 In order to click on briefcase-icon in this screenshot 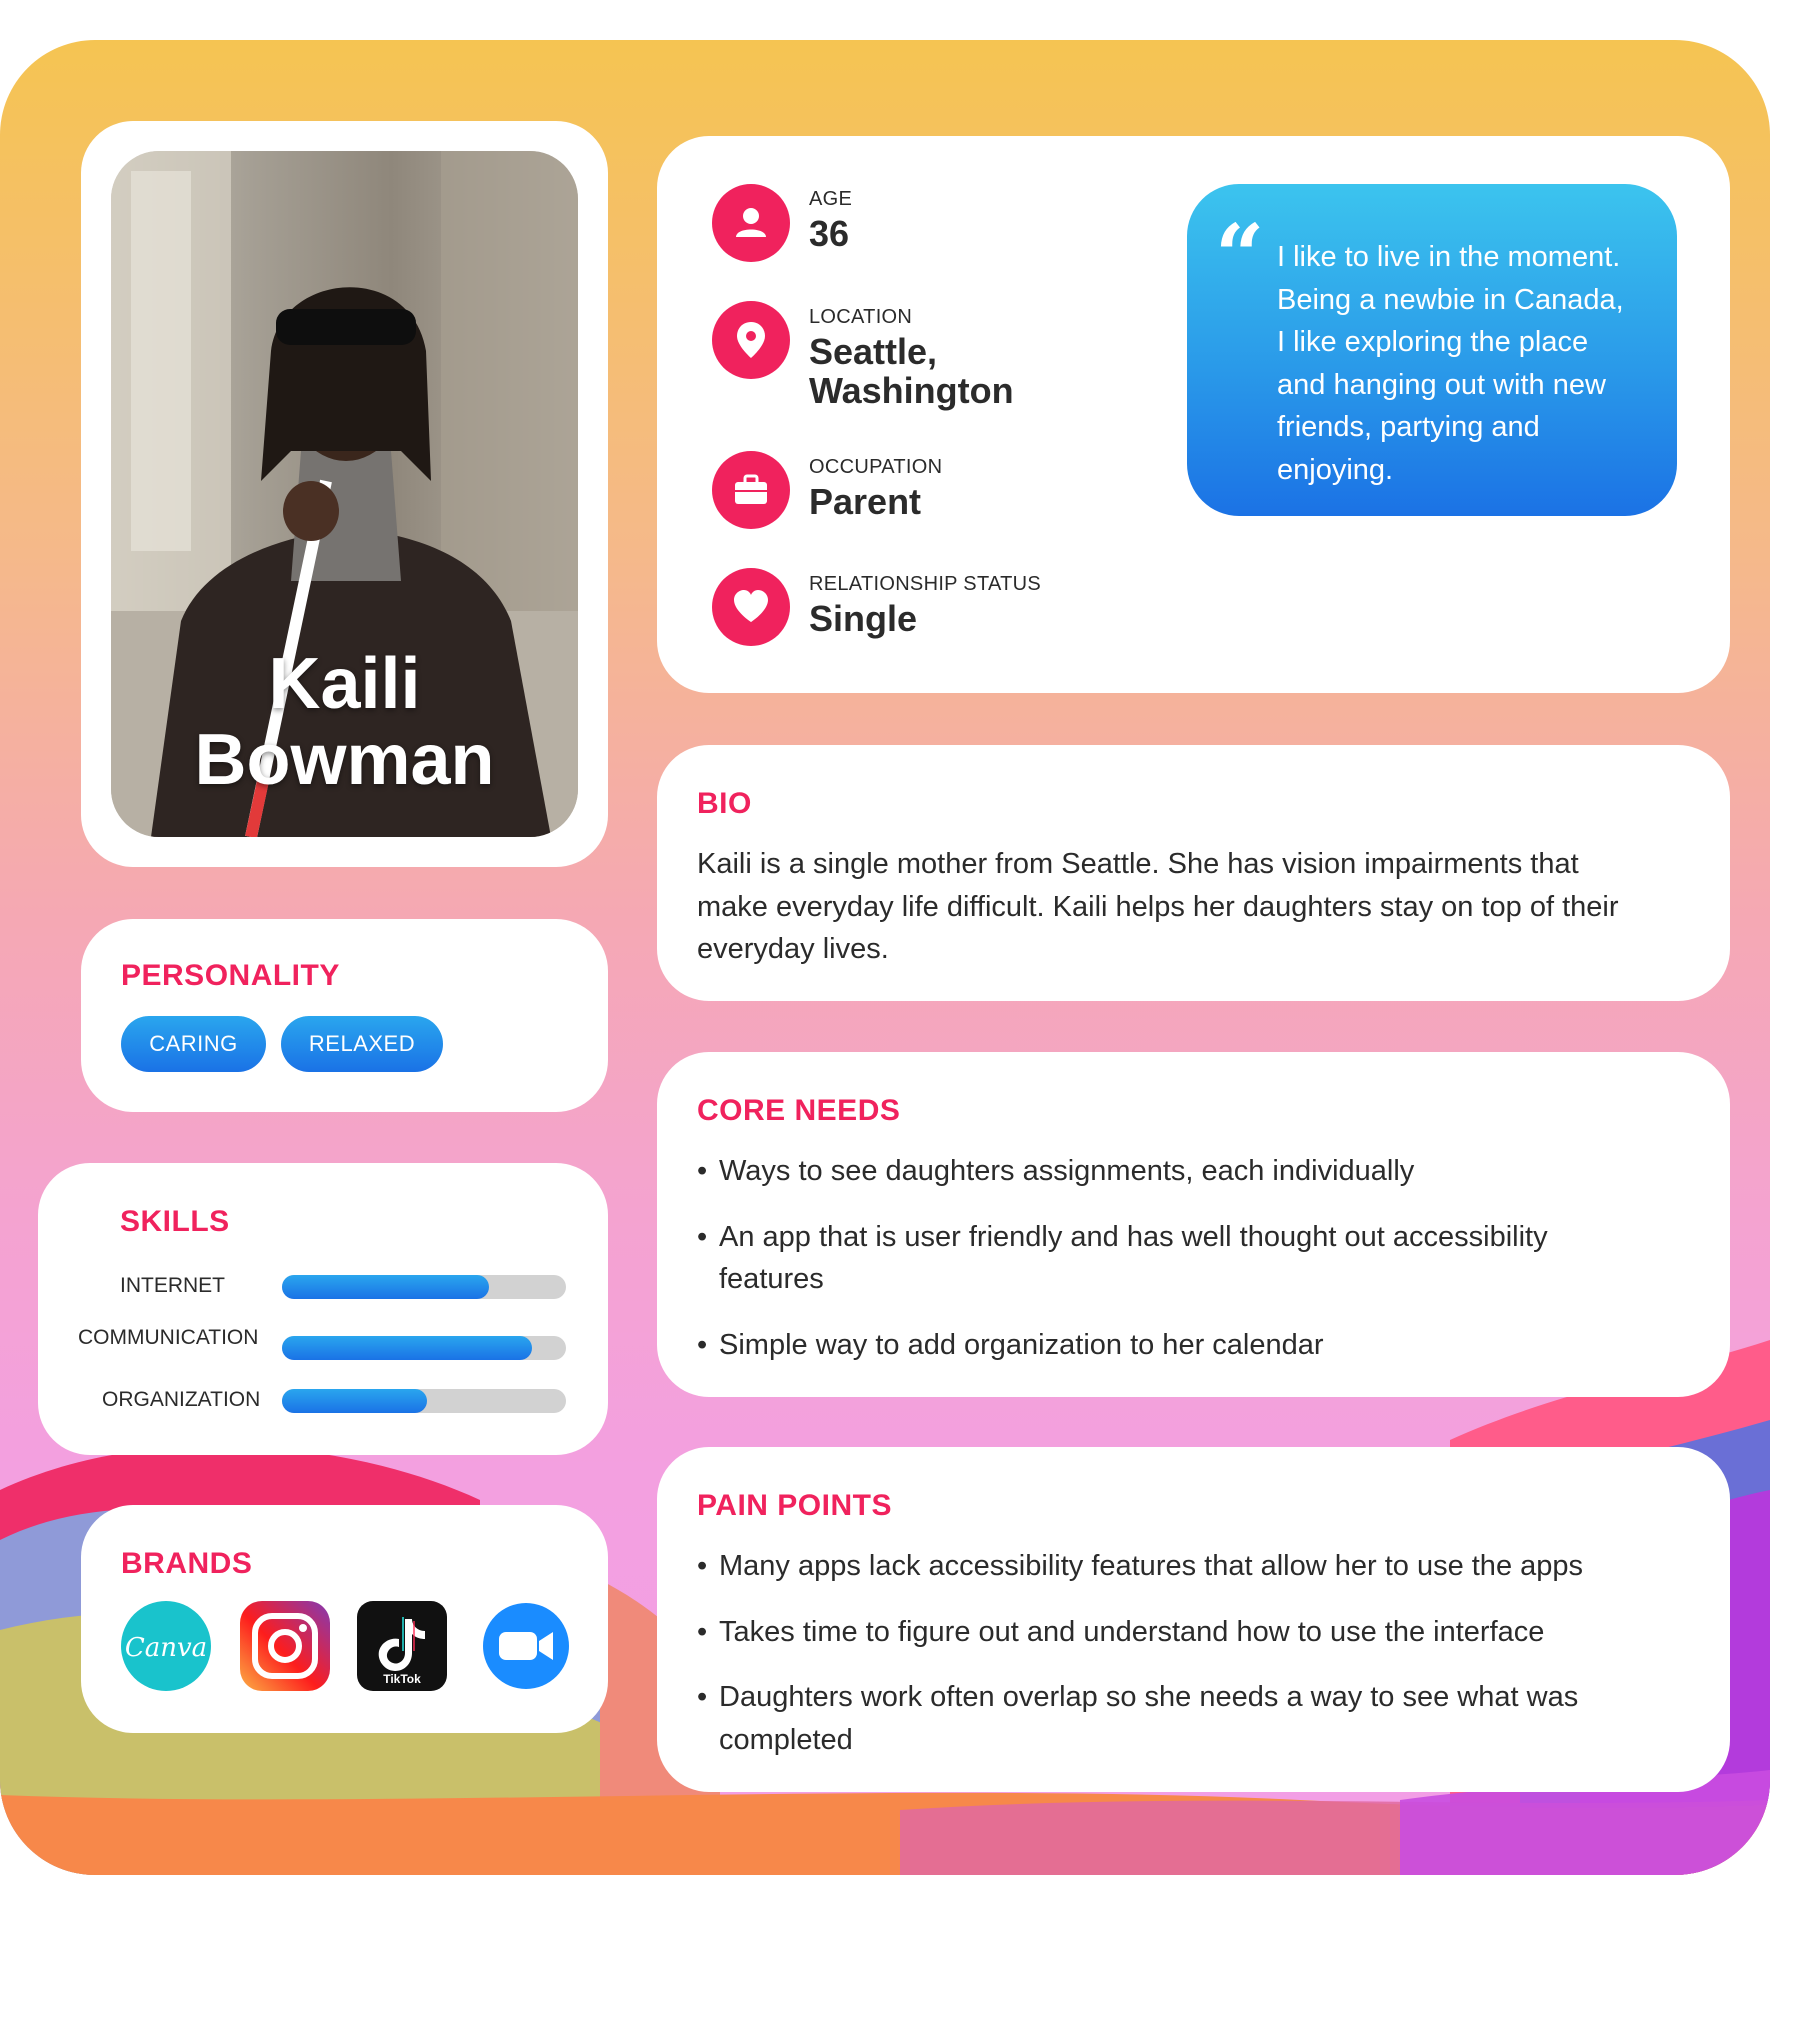, I will do `click(751, 490)`.